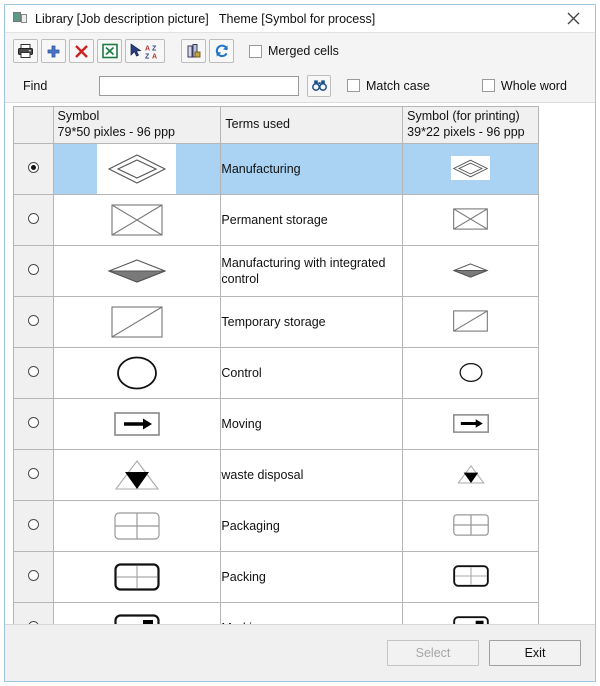 This screenshot has width=600, height=686. I want to click on whole-word-label: Whole word, so click(533, 85).